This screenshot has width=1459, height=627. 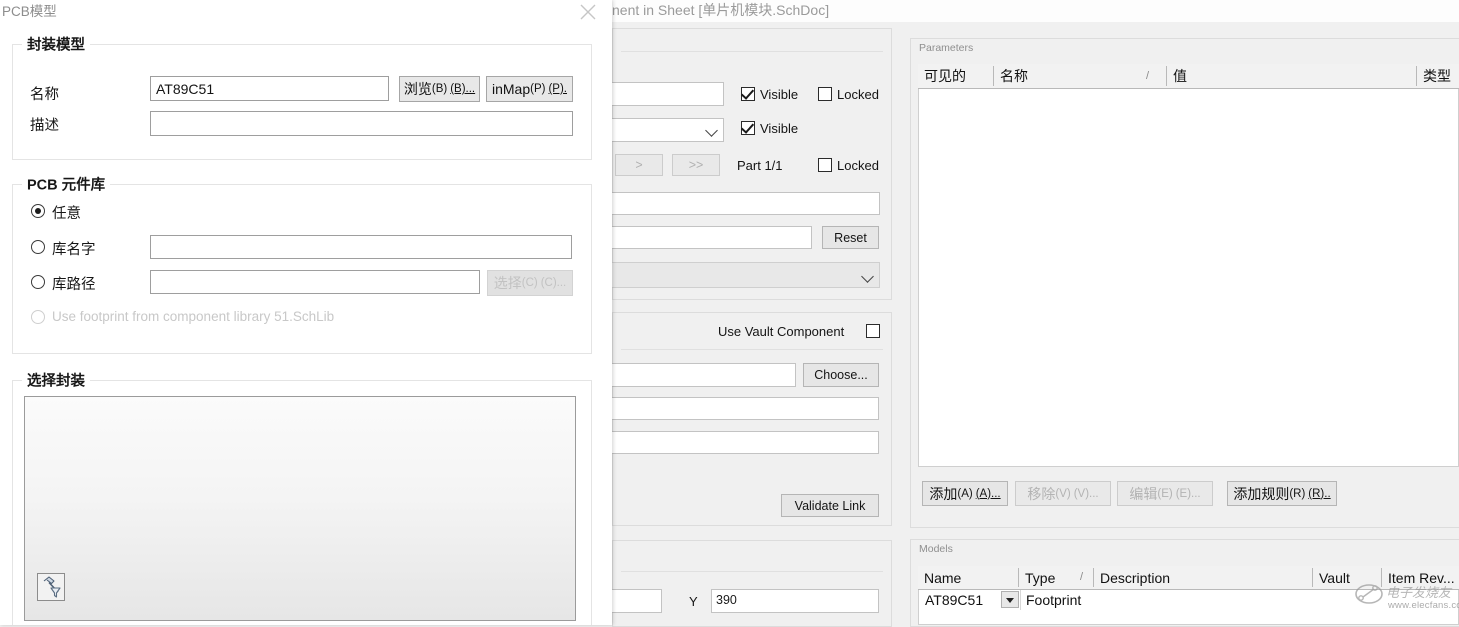 I want to click on part-prev-button: >, so click(x=639, y=165).